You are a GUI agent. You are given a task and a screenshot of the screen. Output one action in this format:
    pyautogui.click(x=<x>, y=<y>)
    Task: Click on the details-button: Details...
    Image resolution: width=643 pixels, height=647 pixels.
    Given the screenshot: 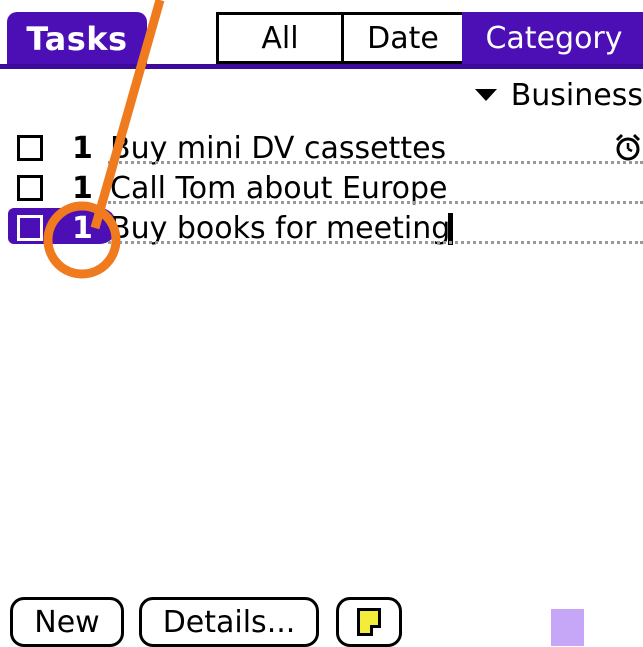 What is the action you would take?
    pyautogui.click(x=229, y=622)
    